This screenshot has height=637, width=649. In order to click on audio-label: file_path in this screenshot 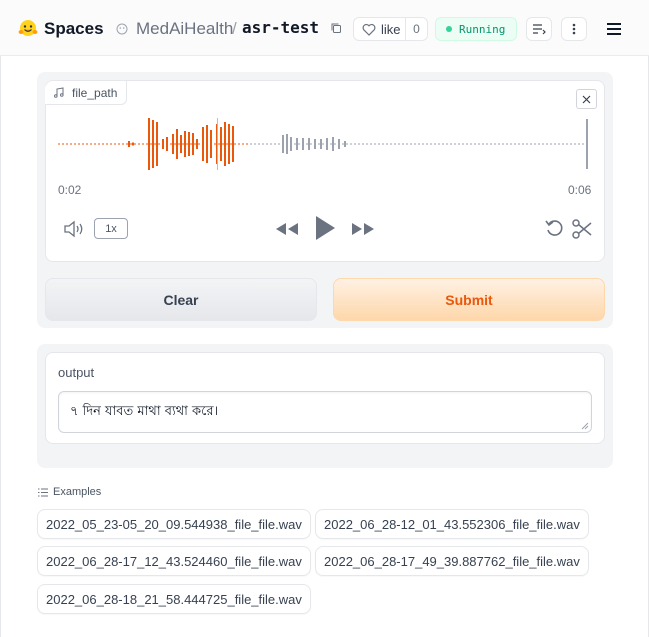, I will do `click(95, 92)`.